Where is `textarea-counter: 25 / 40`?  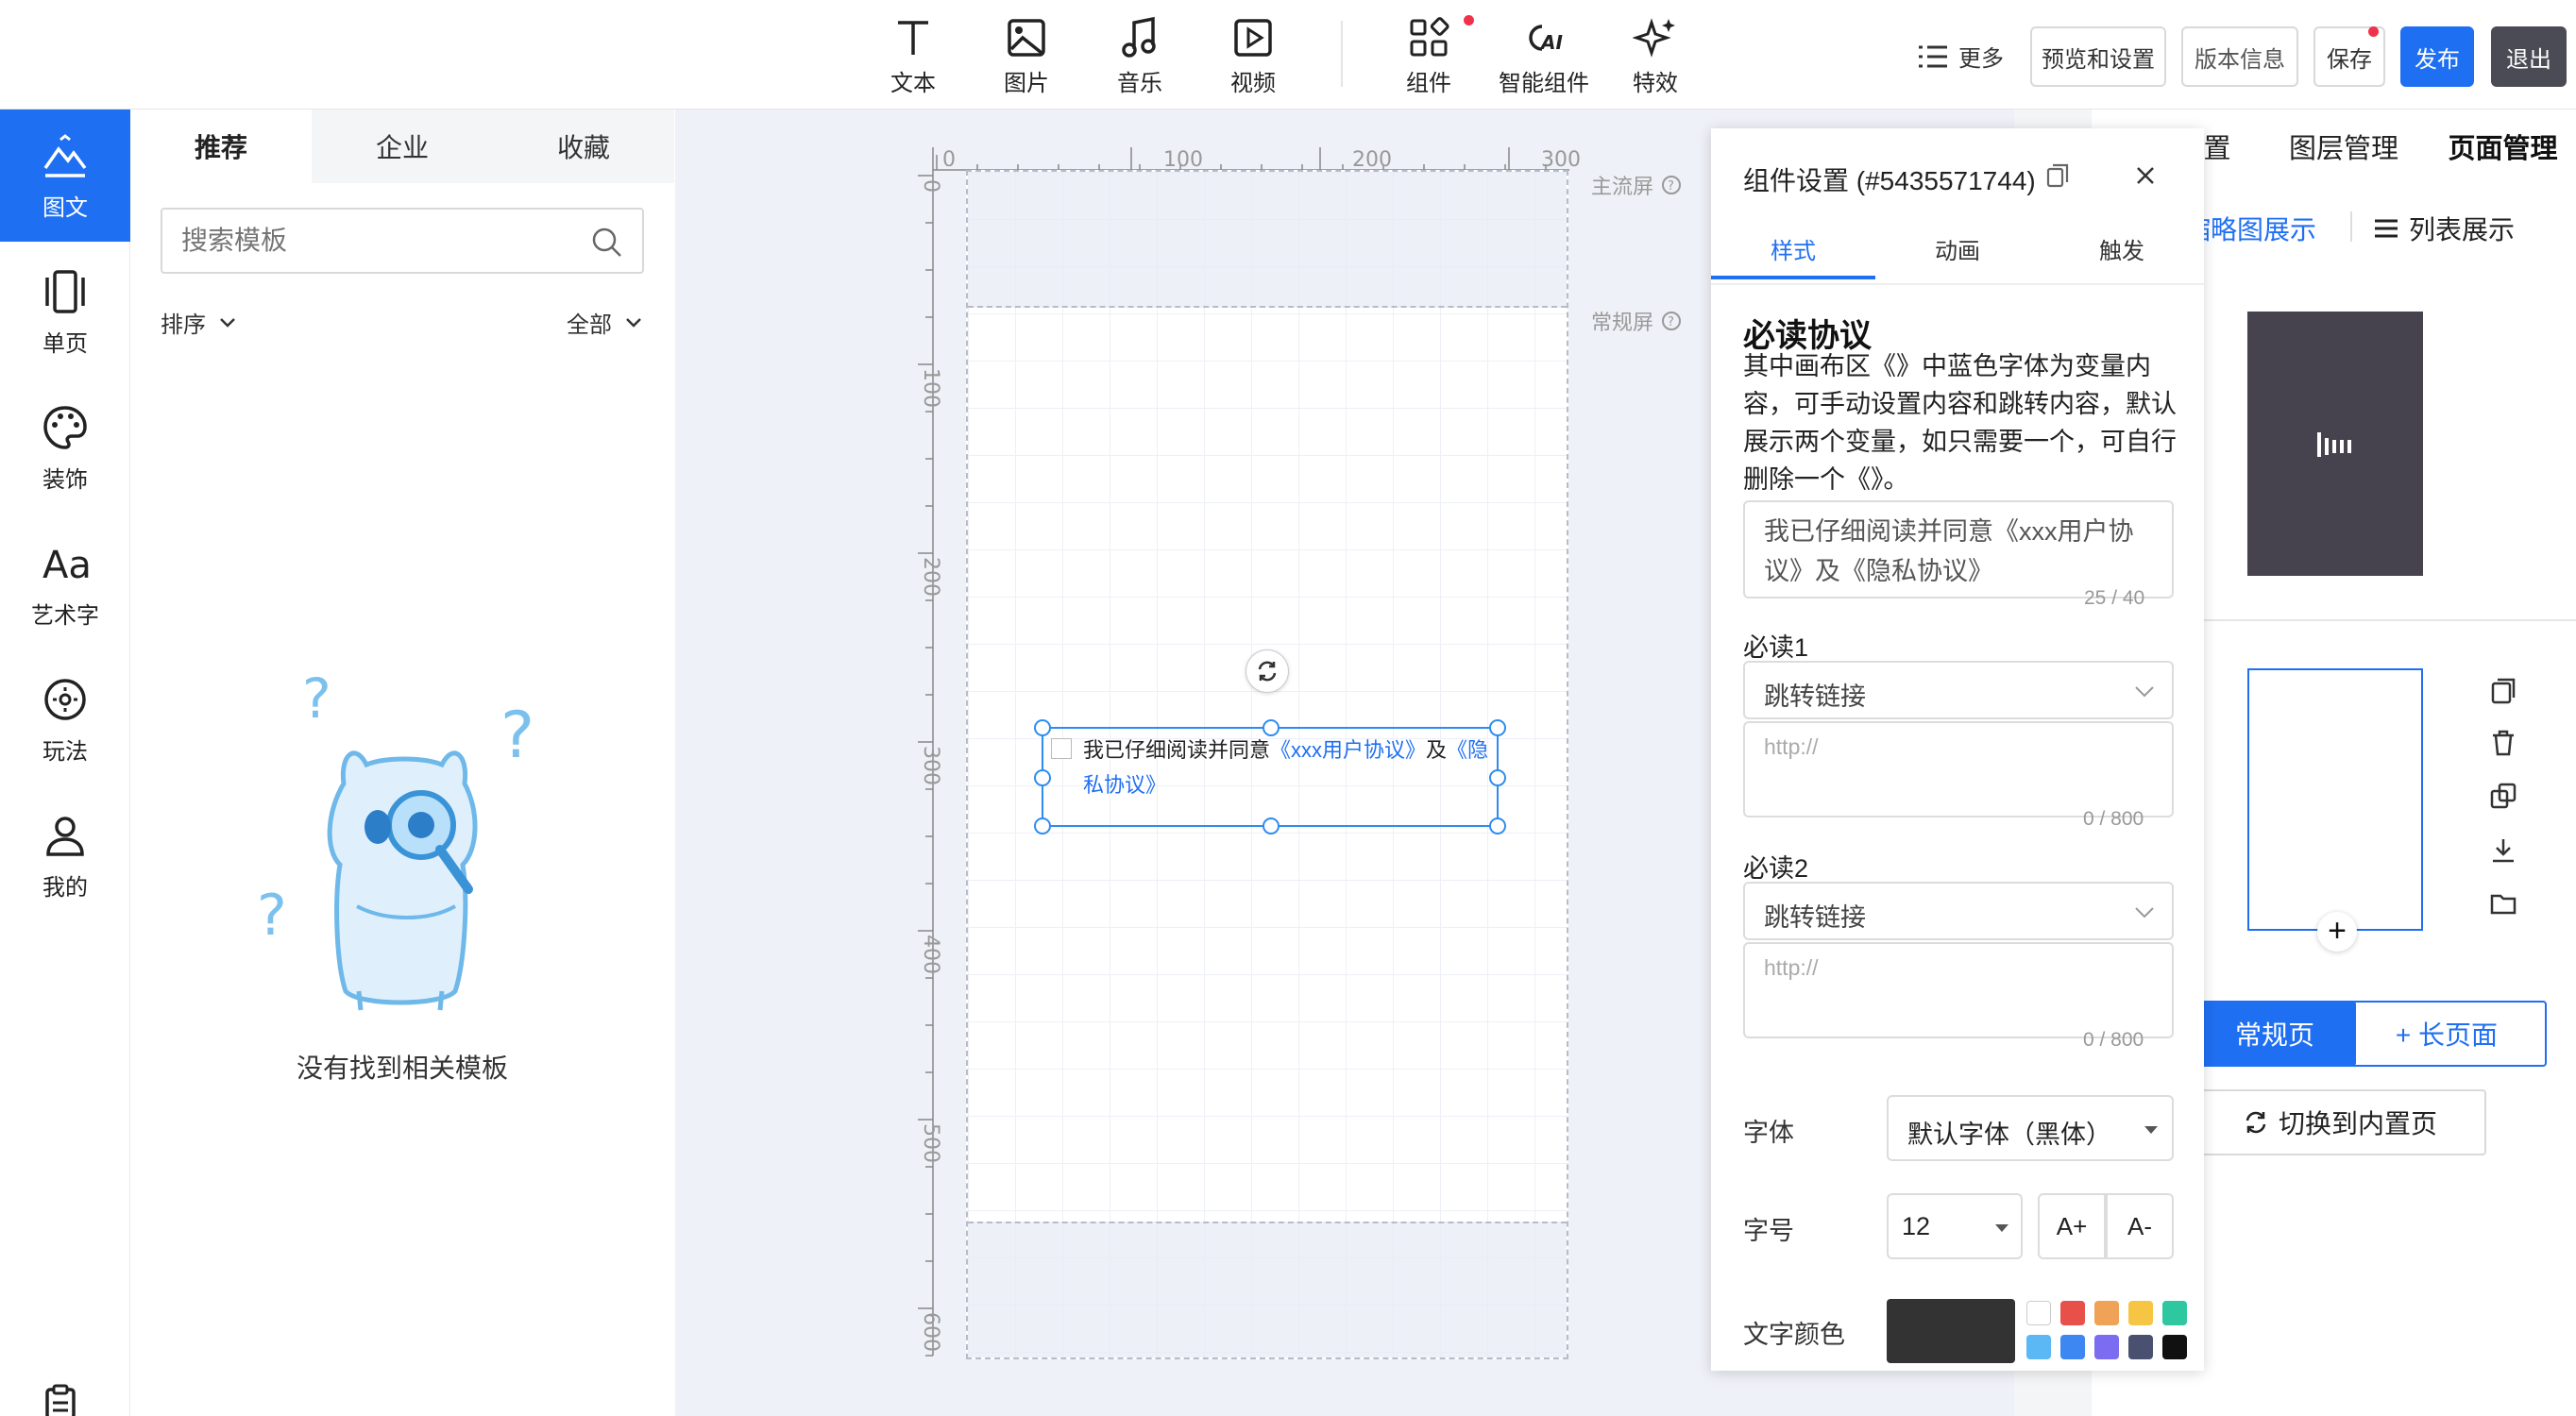 textarea-counter: 25 / 40 is located at coordinates (2114, 598).